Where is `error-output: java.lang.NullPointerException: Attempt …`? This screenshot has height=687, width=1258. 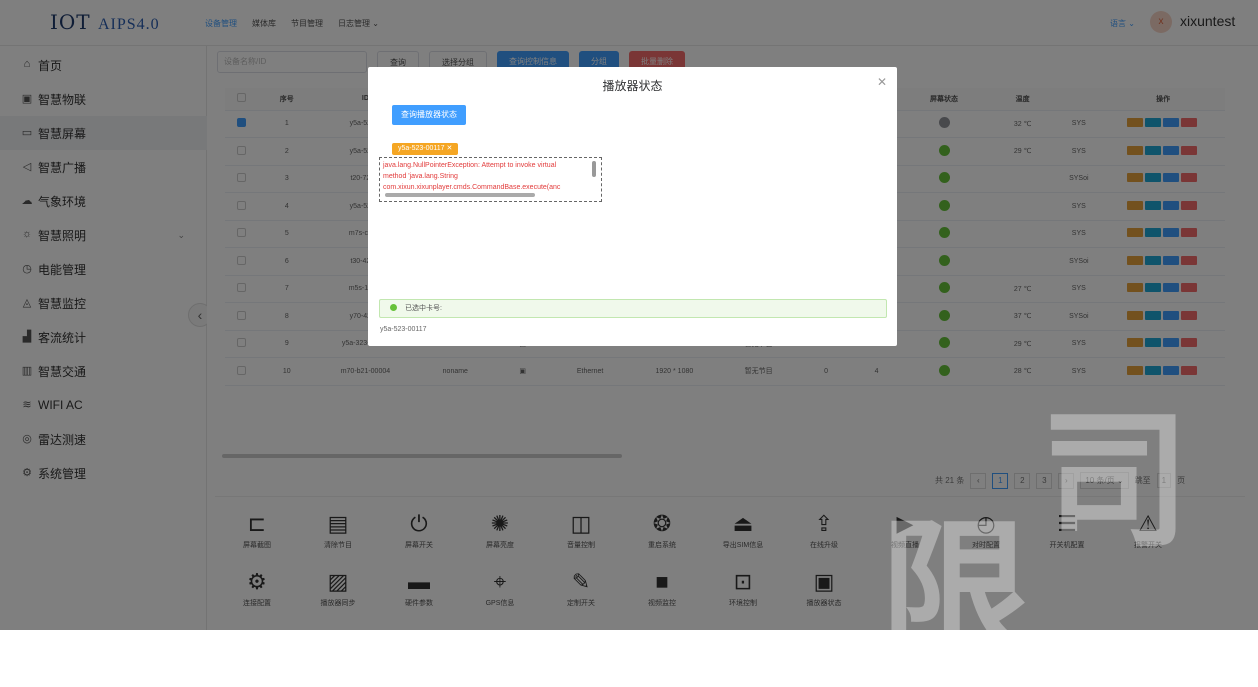
error-output: java.lang.NullPointerException: Attempt … is located at coordinates (490, 179).